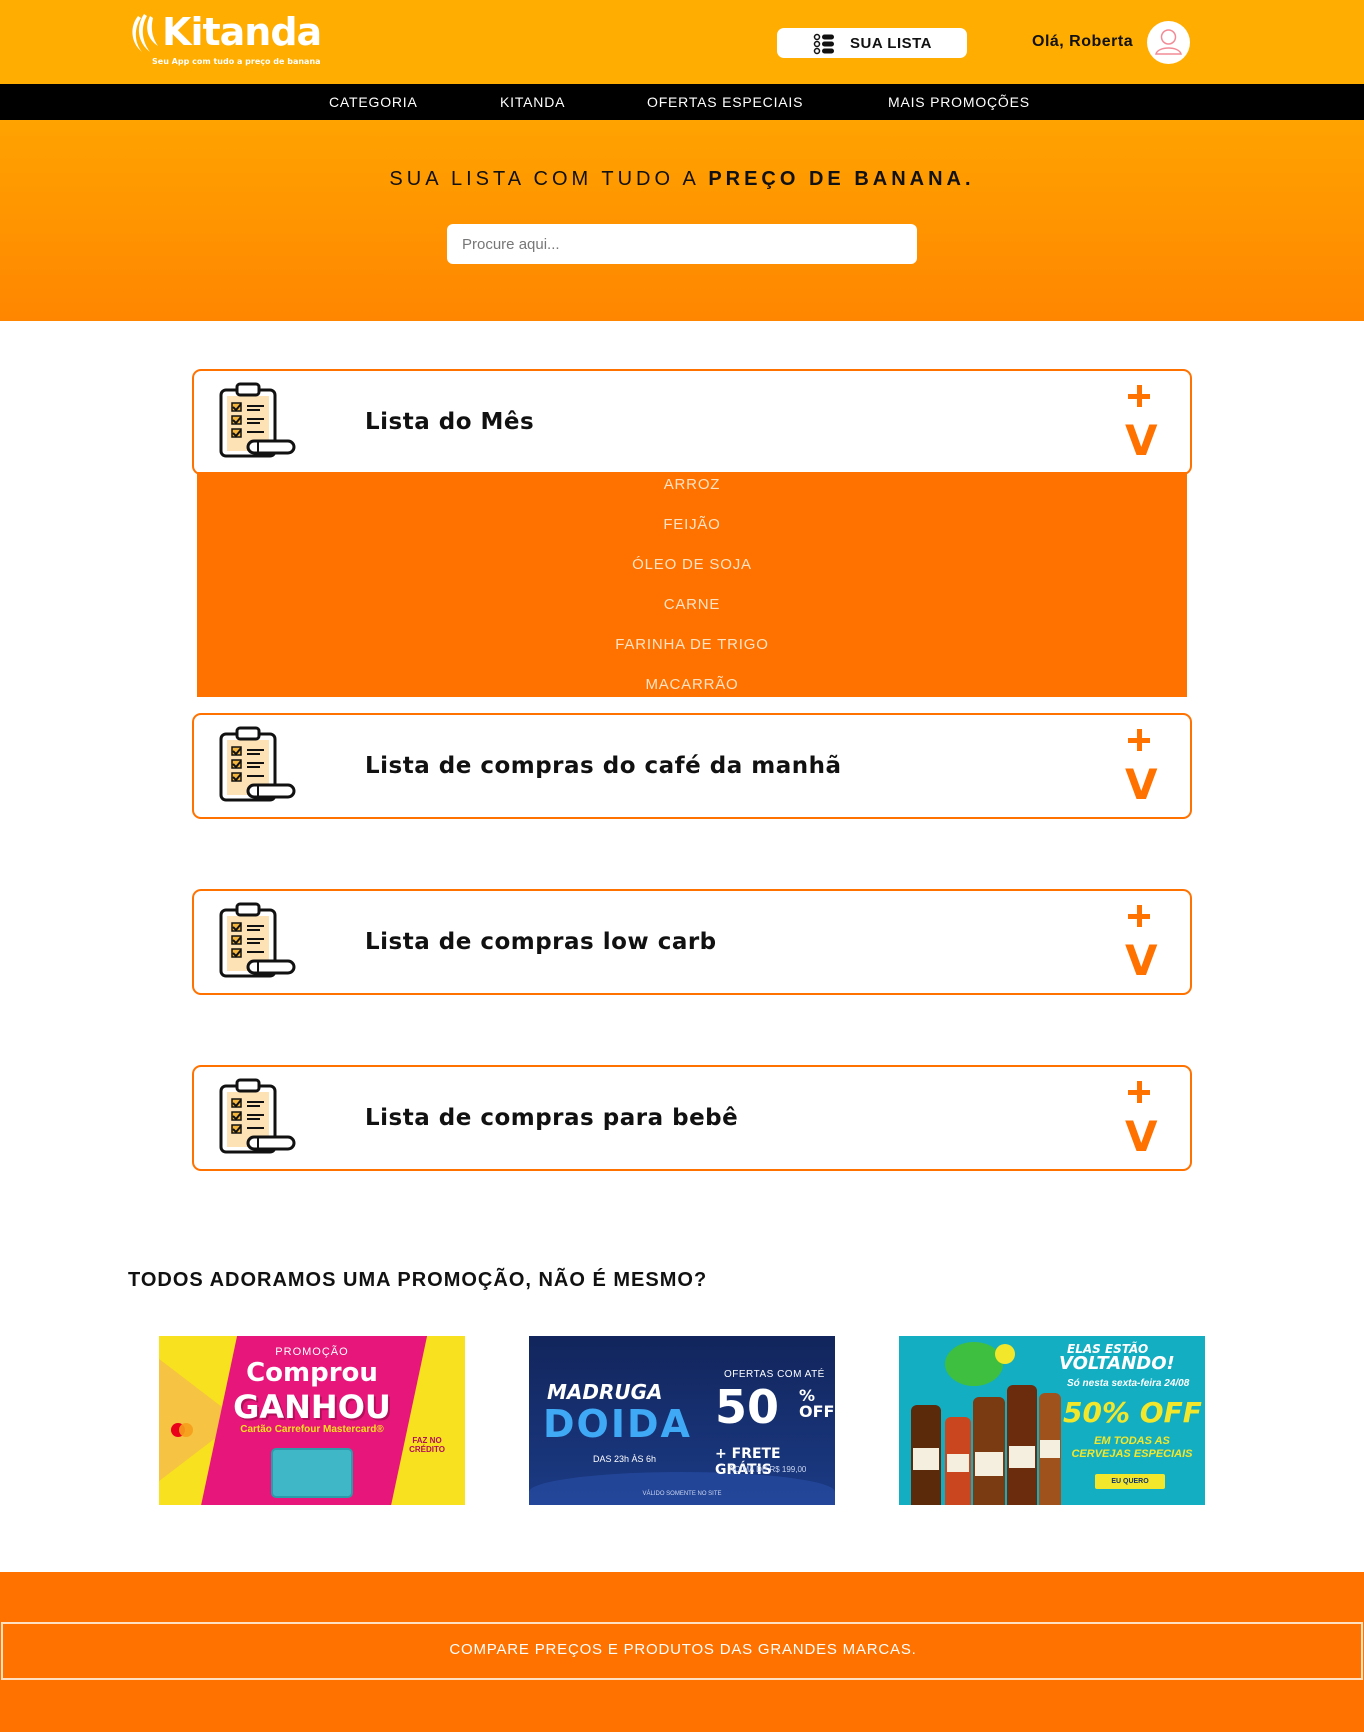  I want to click on nav-ofertas-especiais: OFERTAS ESPECIAIS, so click(725, 102).